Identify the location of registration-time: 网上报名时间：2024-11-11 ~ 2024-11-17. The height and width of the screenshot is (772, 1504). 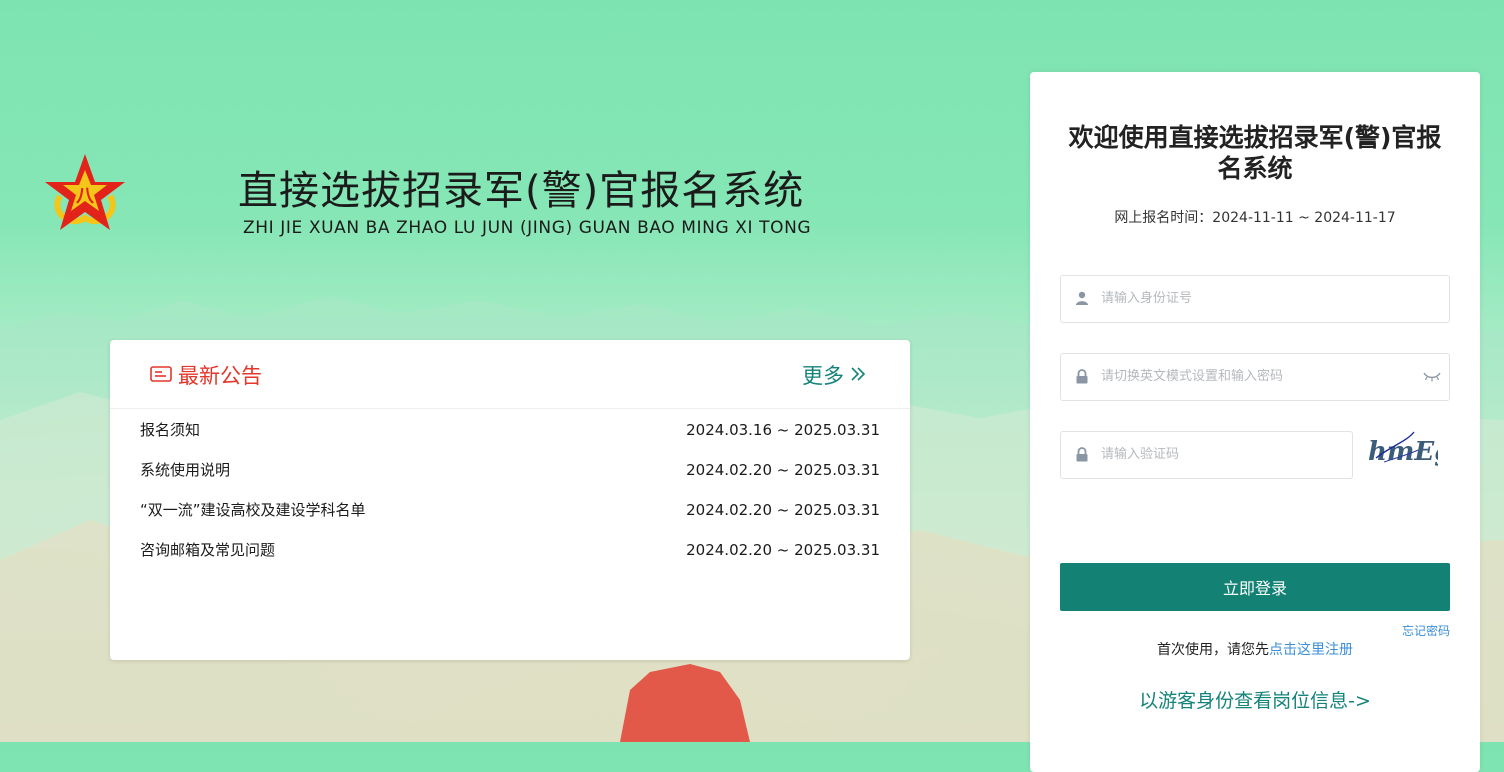
(1255, 217).